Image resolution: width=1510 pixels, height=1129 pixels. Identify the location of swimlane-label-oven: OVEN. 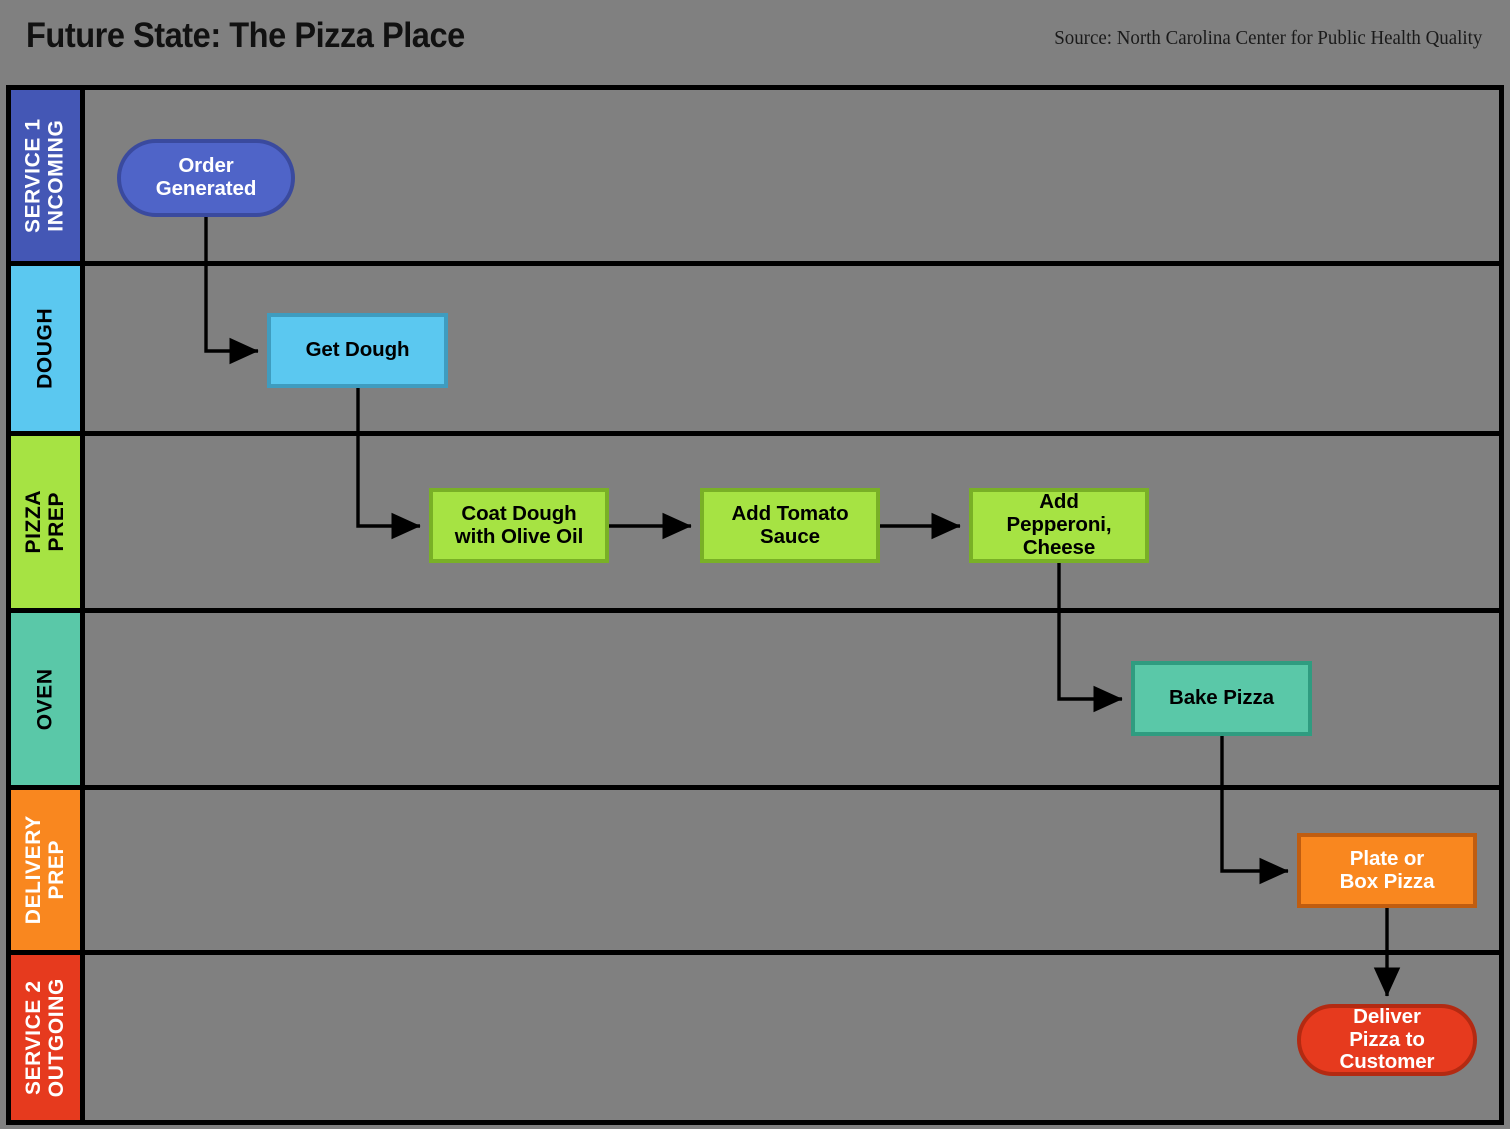
(45, 699).